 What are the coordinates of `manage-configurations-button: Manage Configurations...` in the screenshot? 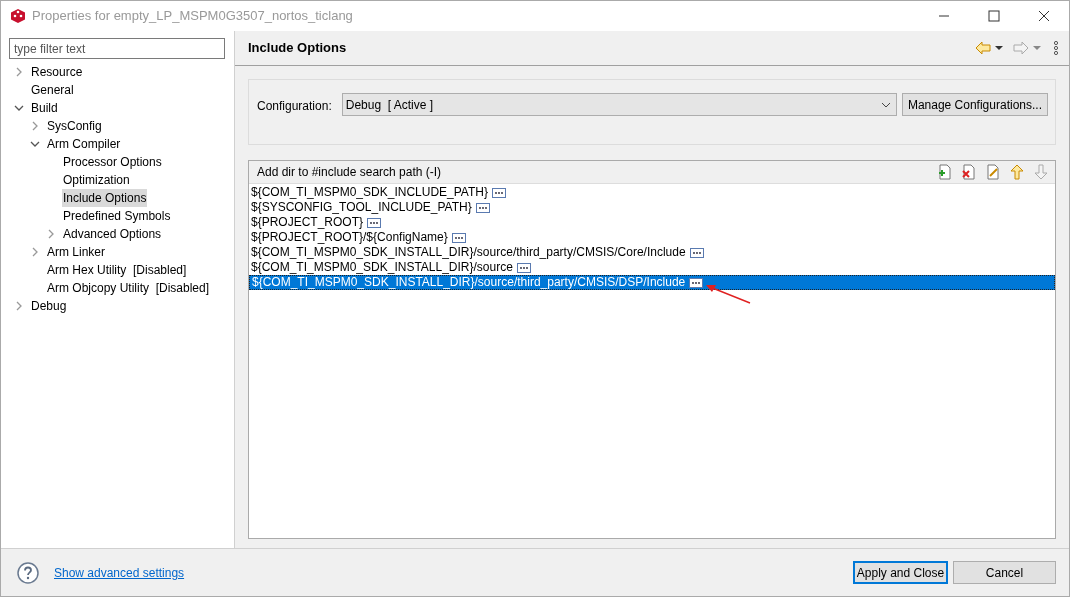 It's located at (974, 104).